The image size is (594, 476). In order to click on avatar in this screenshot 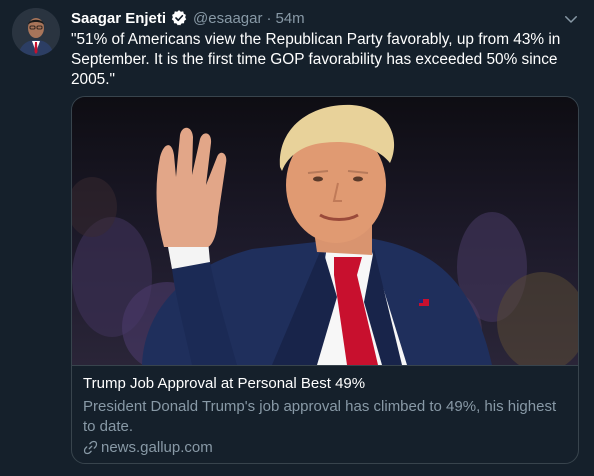, I will do `click(36, 32)`.